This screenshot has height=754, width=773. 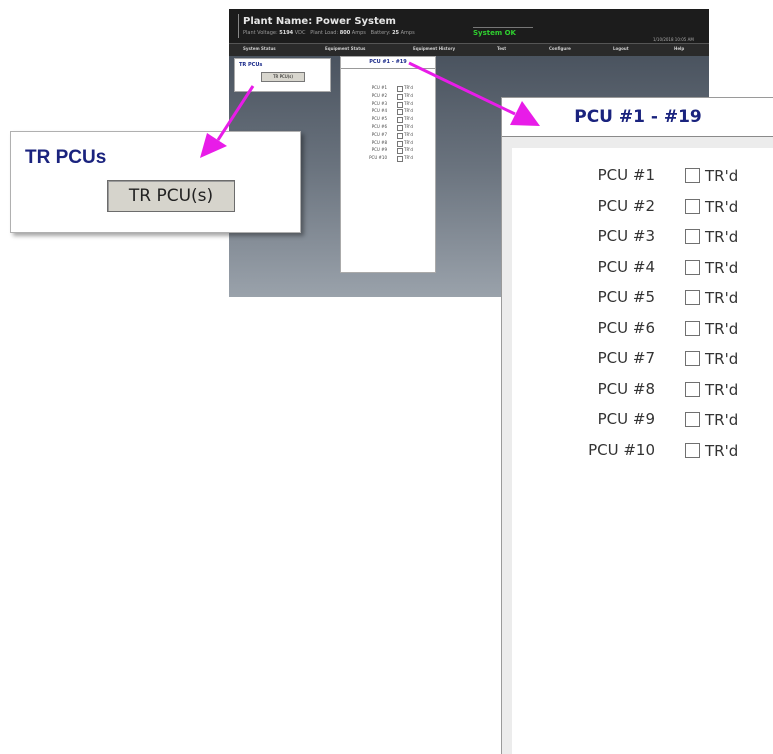 I want to click on arrow-to-tr-panel, so click(x=227, y=121).